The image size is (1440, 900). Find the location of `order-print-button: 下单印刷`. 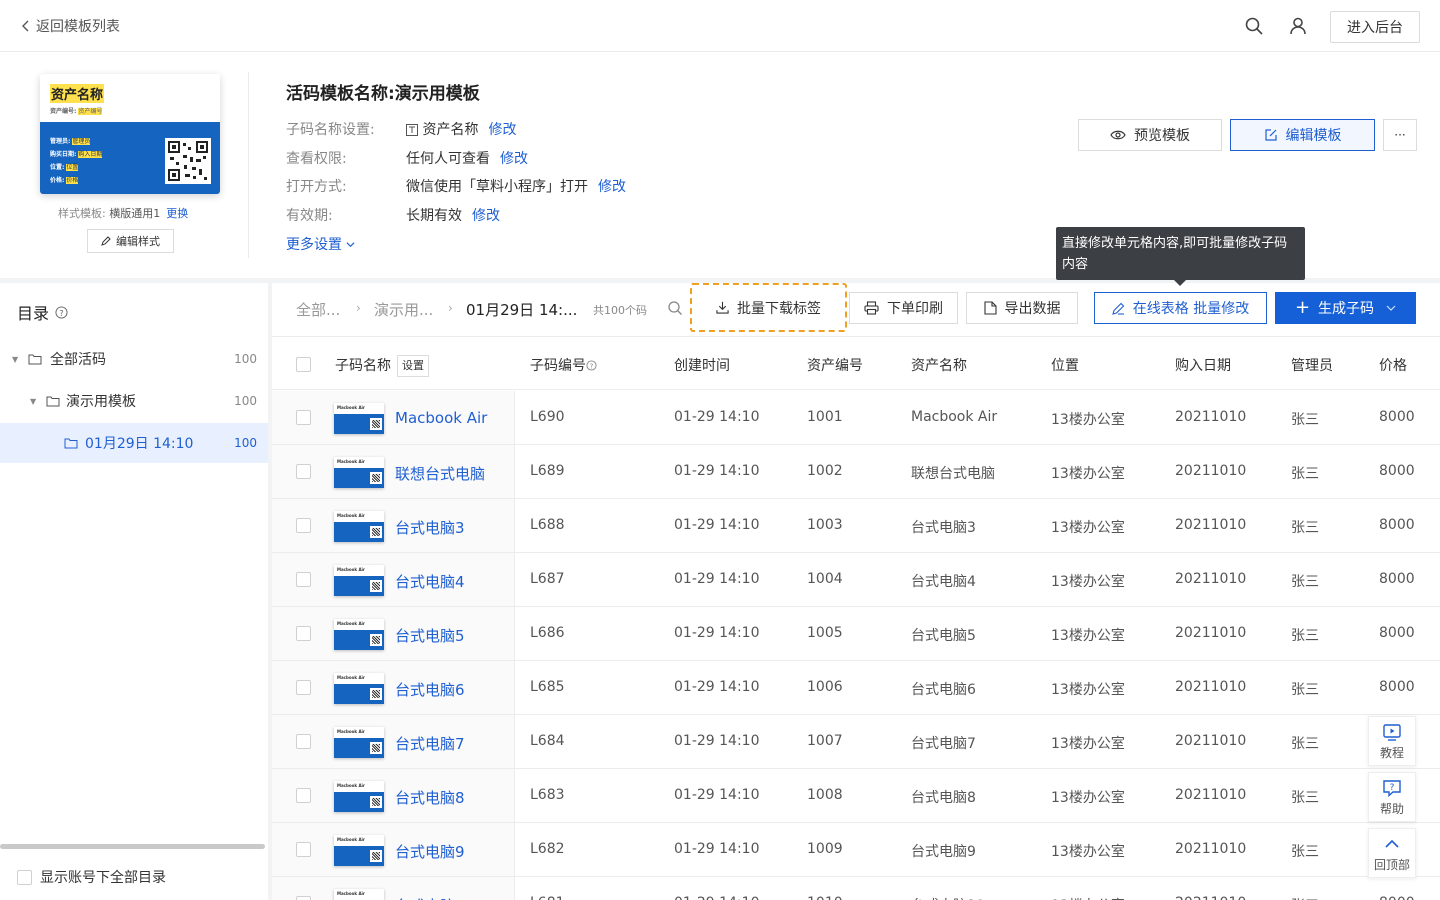

order-print-button: 下单印刷 is located at coordinates (903, 308).